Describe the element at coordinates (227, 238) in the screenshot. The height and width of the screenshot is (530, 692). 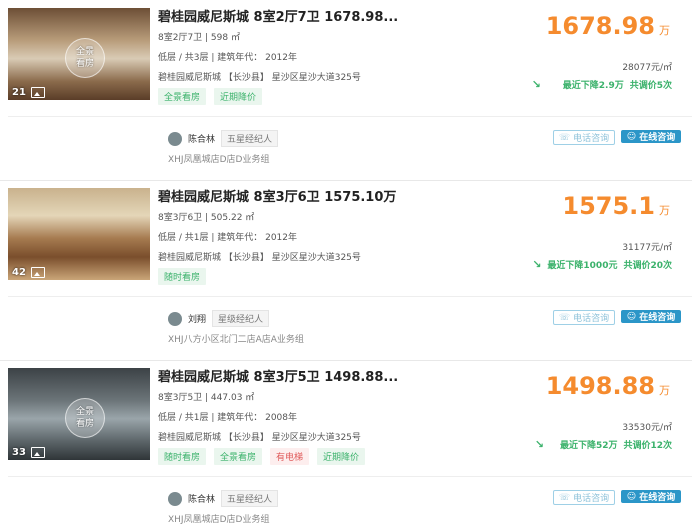
I see `floor-year: 低层 / 共1层 | 建筑年代： 2012年` at that location.